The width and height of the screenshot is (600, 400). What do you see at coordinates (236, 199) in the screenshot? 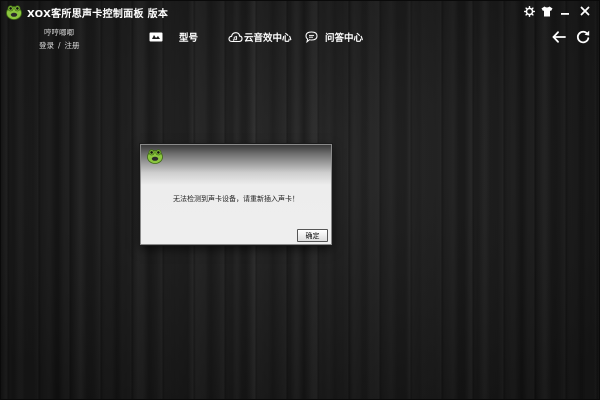
I see `dialog-message: 无法检测到声卡设备，请重新插入声卡！` at bounding box center [236, 199].